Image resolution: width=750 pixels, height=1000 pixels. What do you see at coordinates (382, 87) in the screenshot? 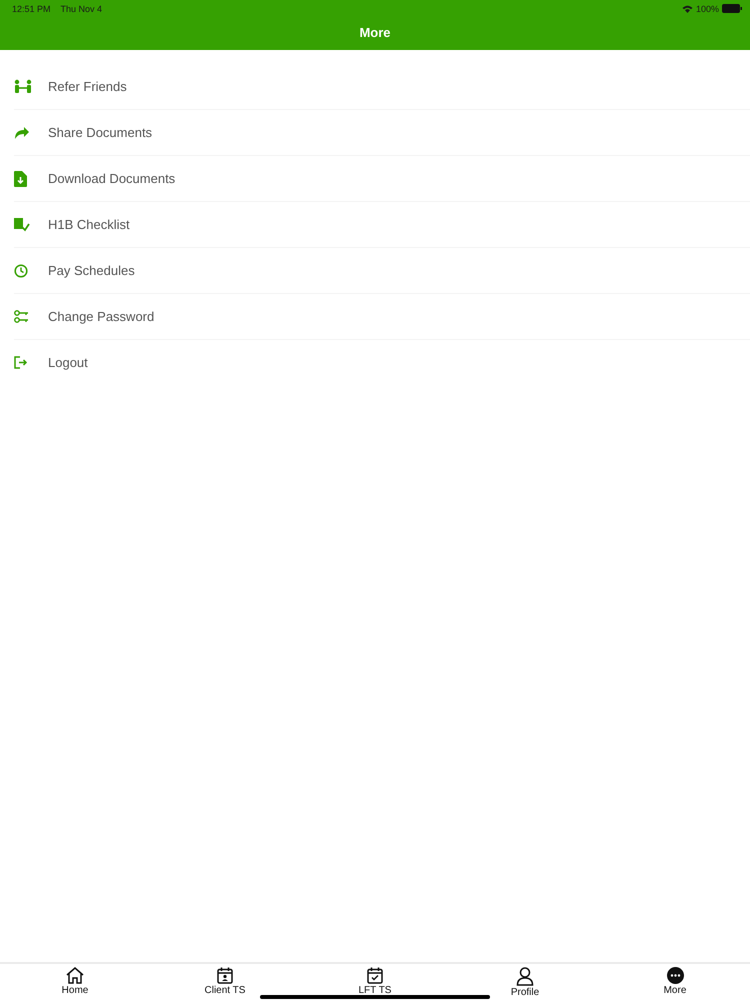
I see `menu-item: Refer Friends` at bounding box center [382, 87].